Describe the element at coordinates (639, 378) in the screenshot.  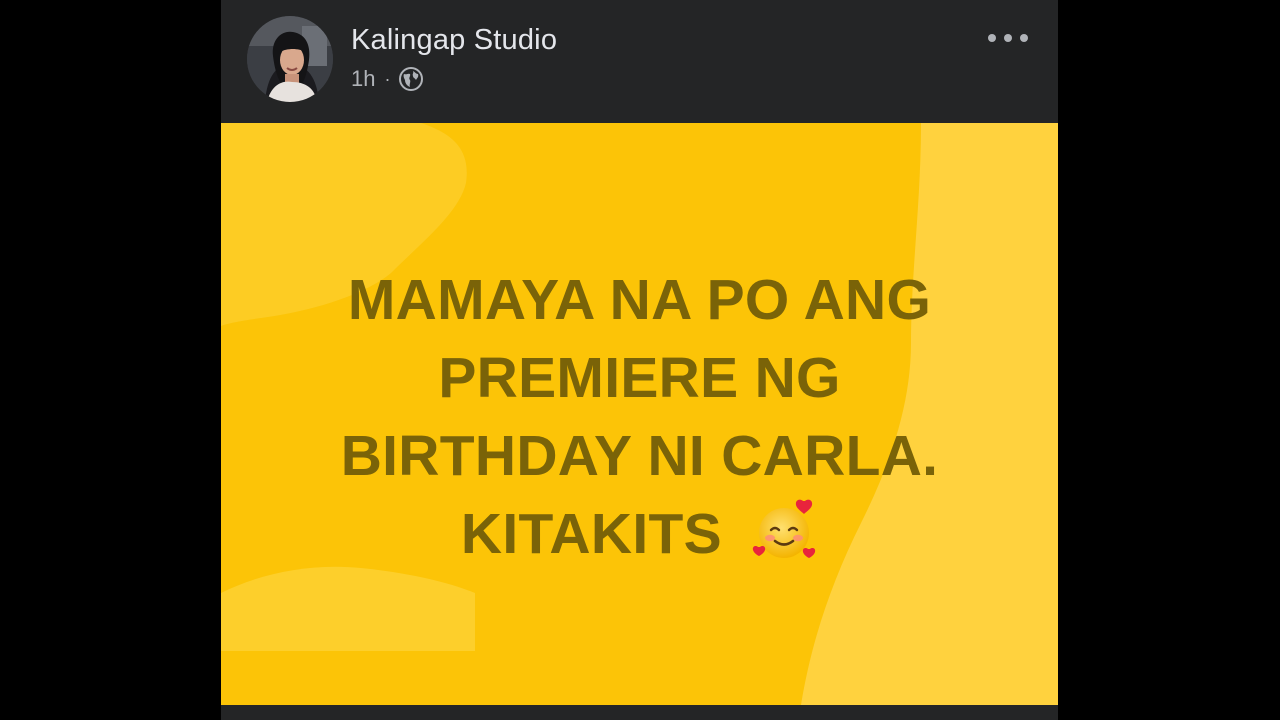
I see `status-line: PREMIERE NG` at that location.